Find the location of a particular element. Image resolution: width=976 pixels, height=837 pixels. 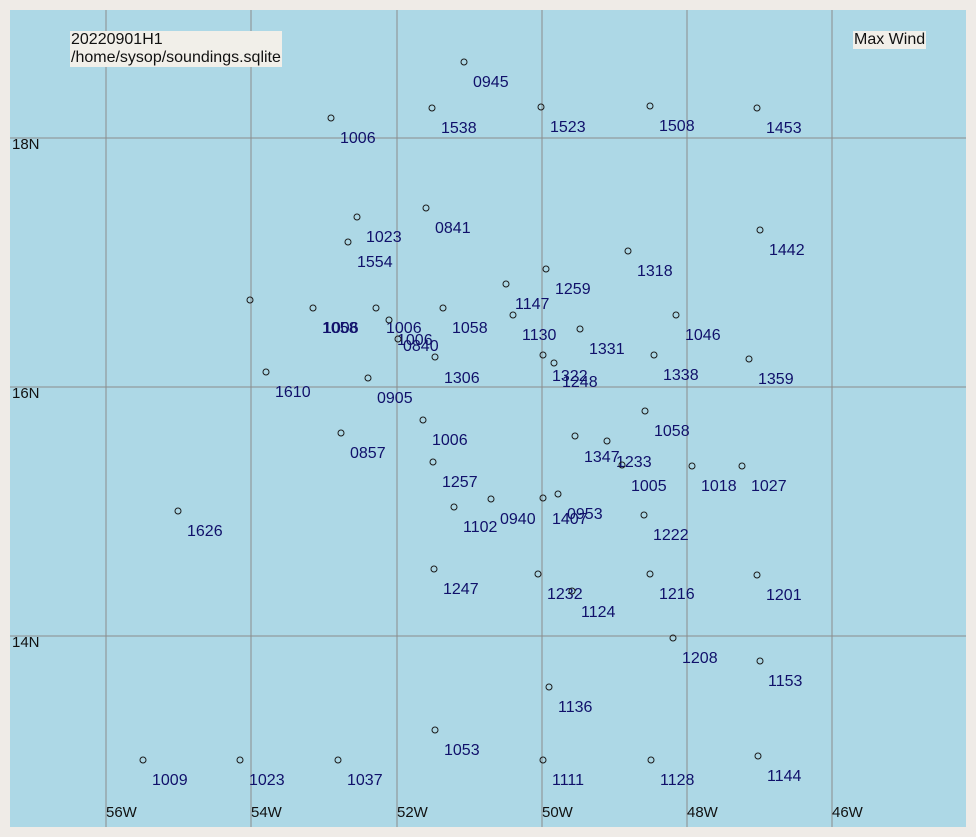

station: 1208 is located at coordinates (693, 650).